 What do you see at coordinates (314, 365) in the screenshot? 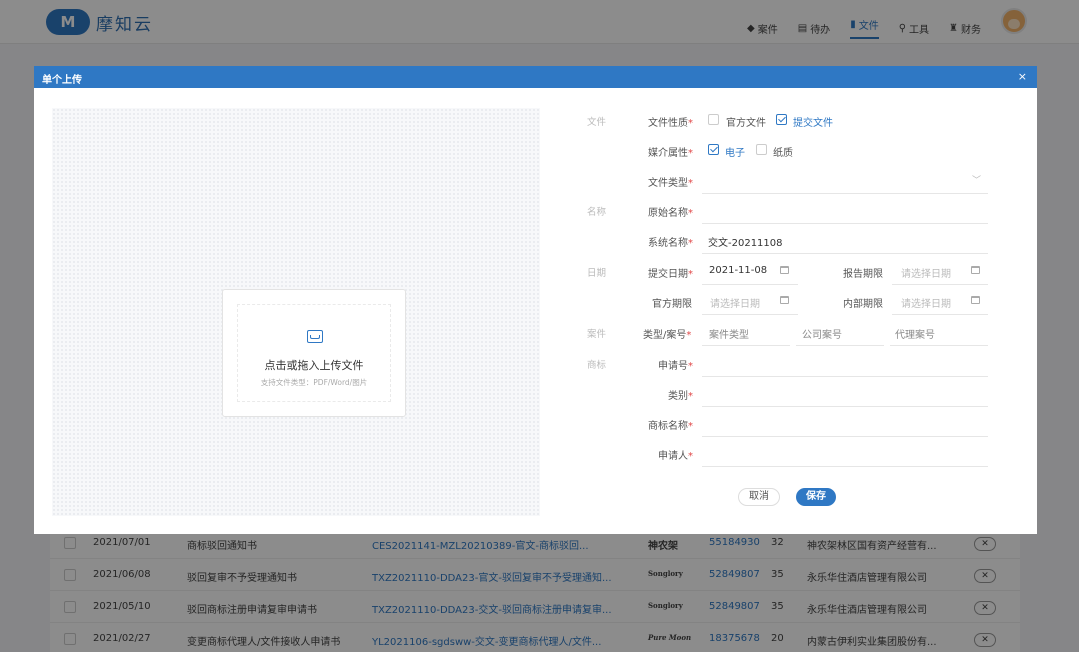
I see `upload-title: 点击或拖入上传文件` at bounding box center [314, 365].